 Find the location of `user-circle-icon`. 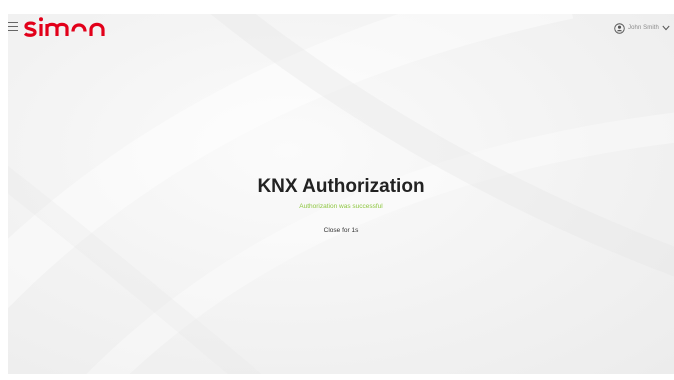

user-circle-icon is located at coordinates (619, 28).